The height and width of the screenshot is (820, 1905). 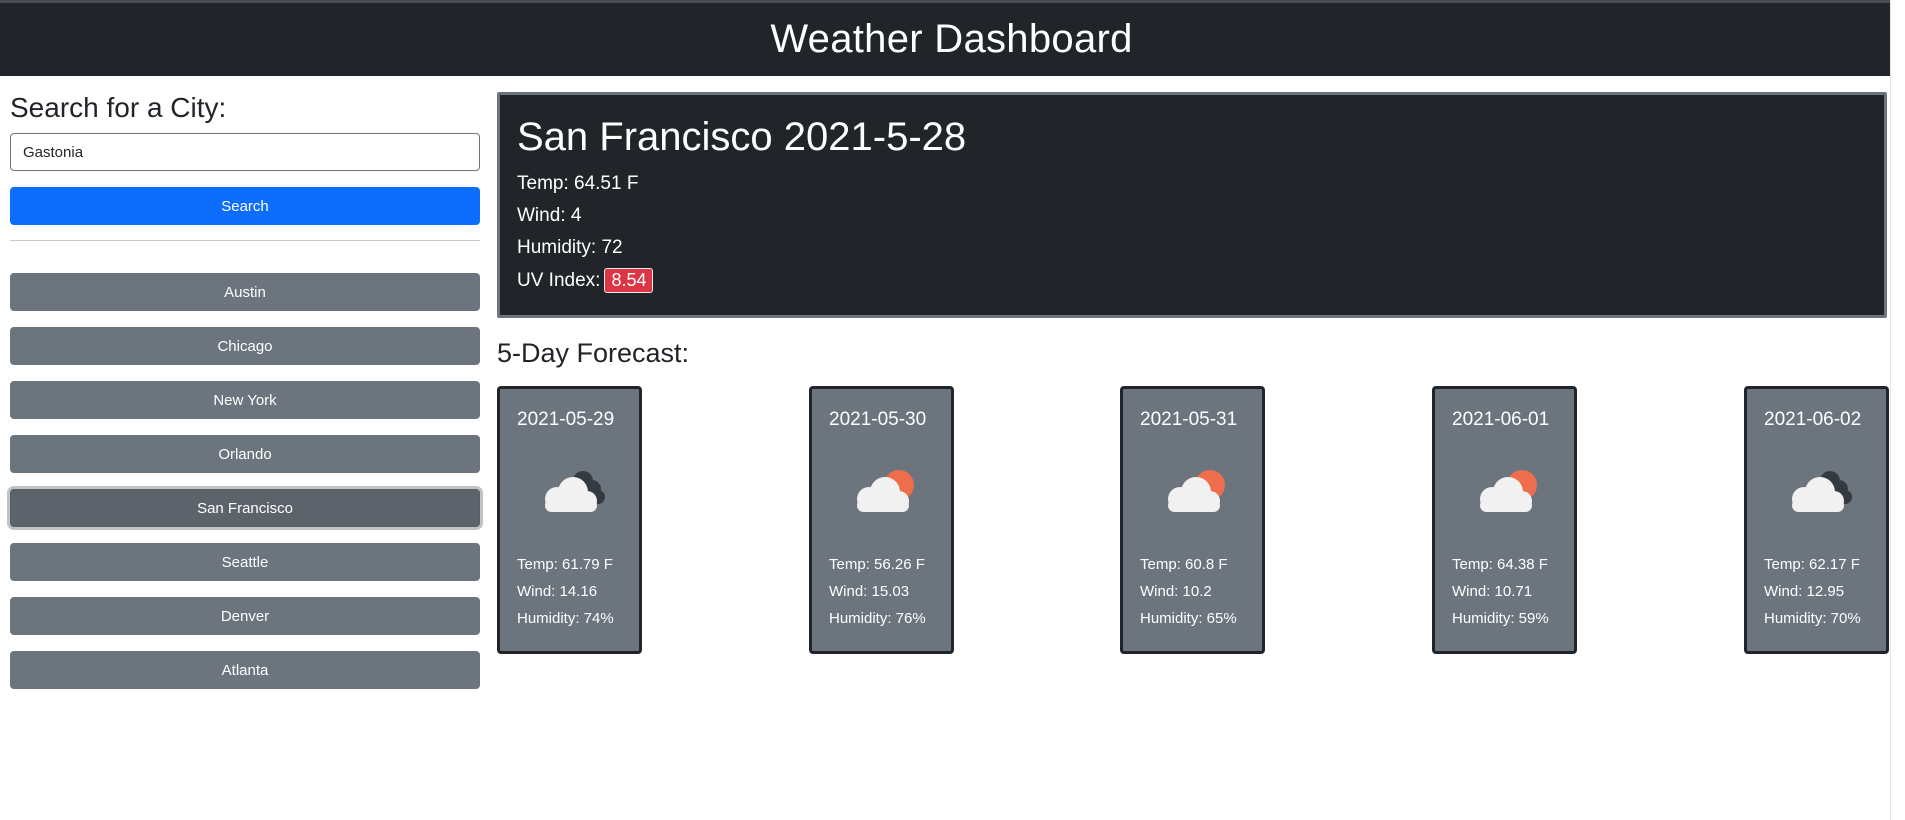 I want to click on forecast-wind: Wind: 10.2, so click(x=1176, y=591).